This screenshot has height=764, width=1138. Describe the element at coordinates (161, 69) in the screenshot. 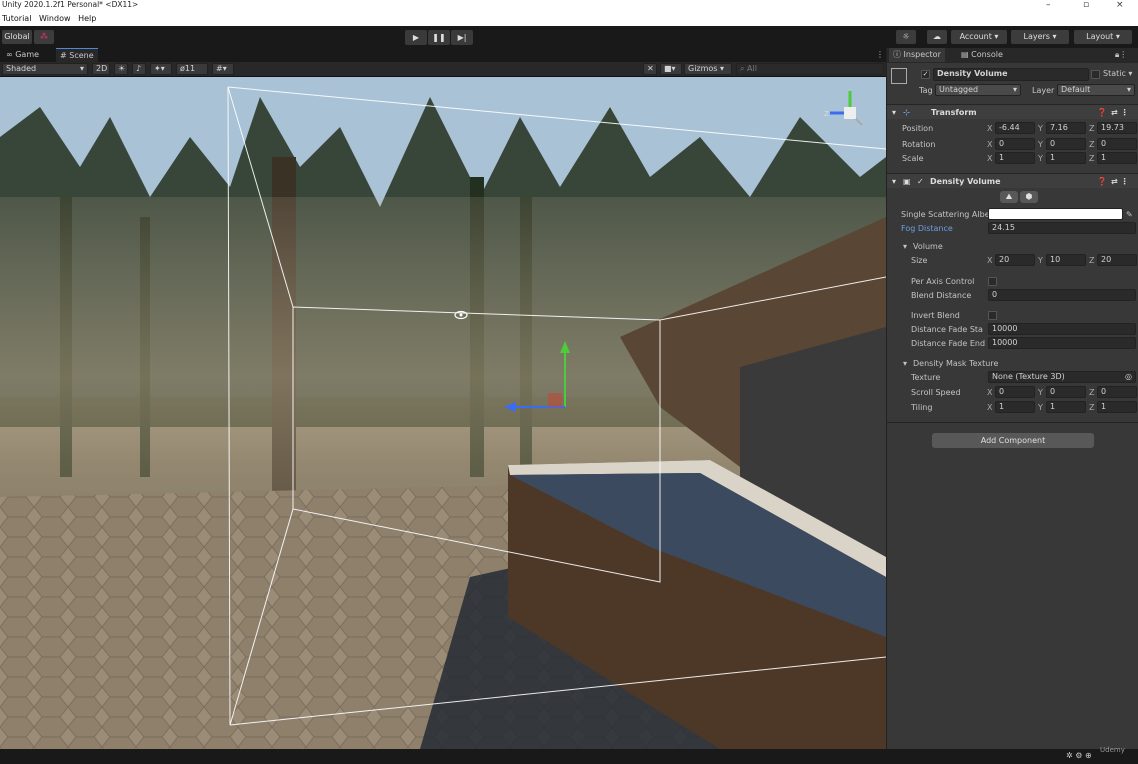

I see `effects-icon: ✦▾` at that location.